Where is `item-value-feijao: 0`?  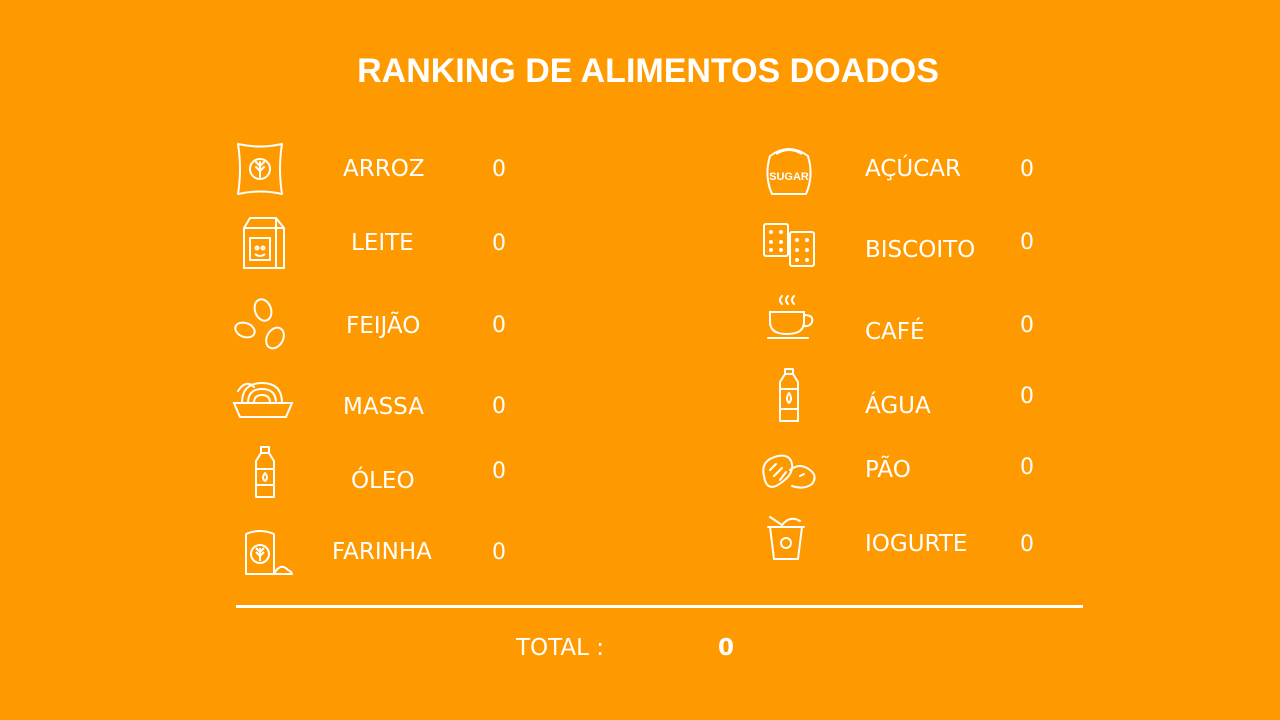
item-value-feijao: 0 is located at coordinates (499, 325).